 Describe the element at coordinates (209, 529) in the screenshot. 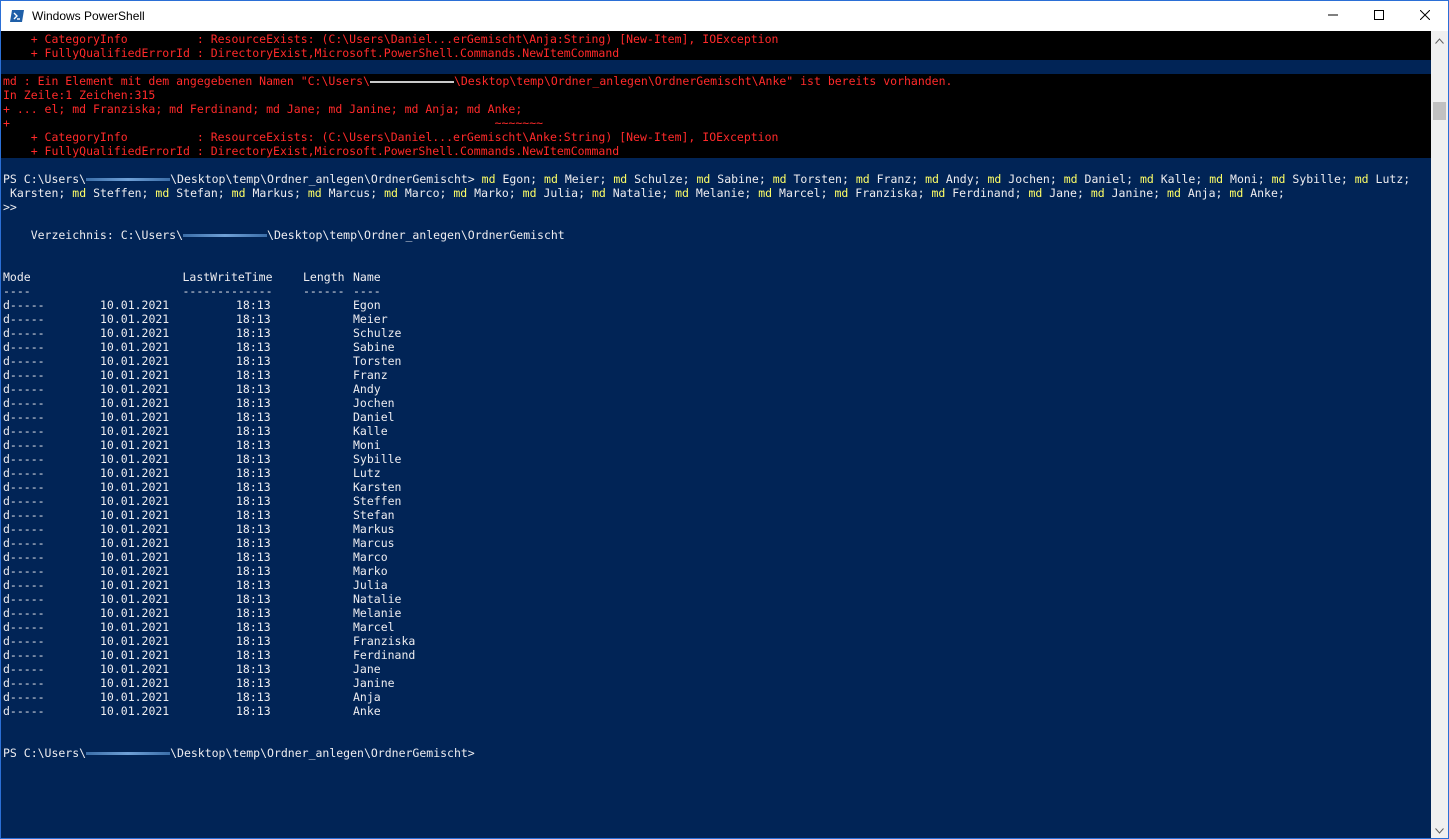

I see `listing-row: d----- 10.01.2021 18:13 Markus` at that location.